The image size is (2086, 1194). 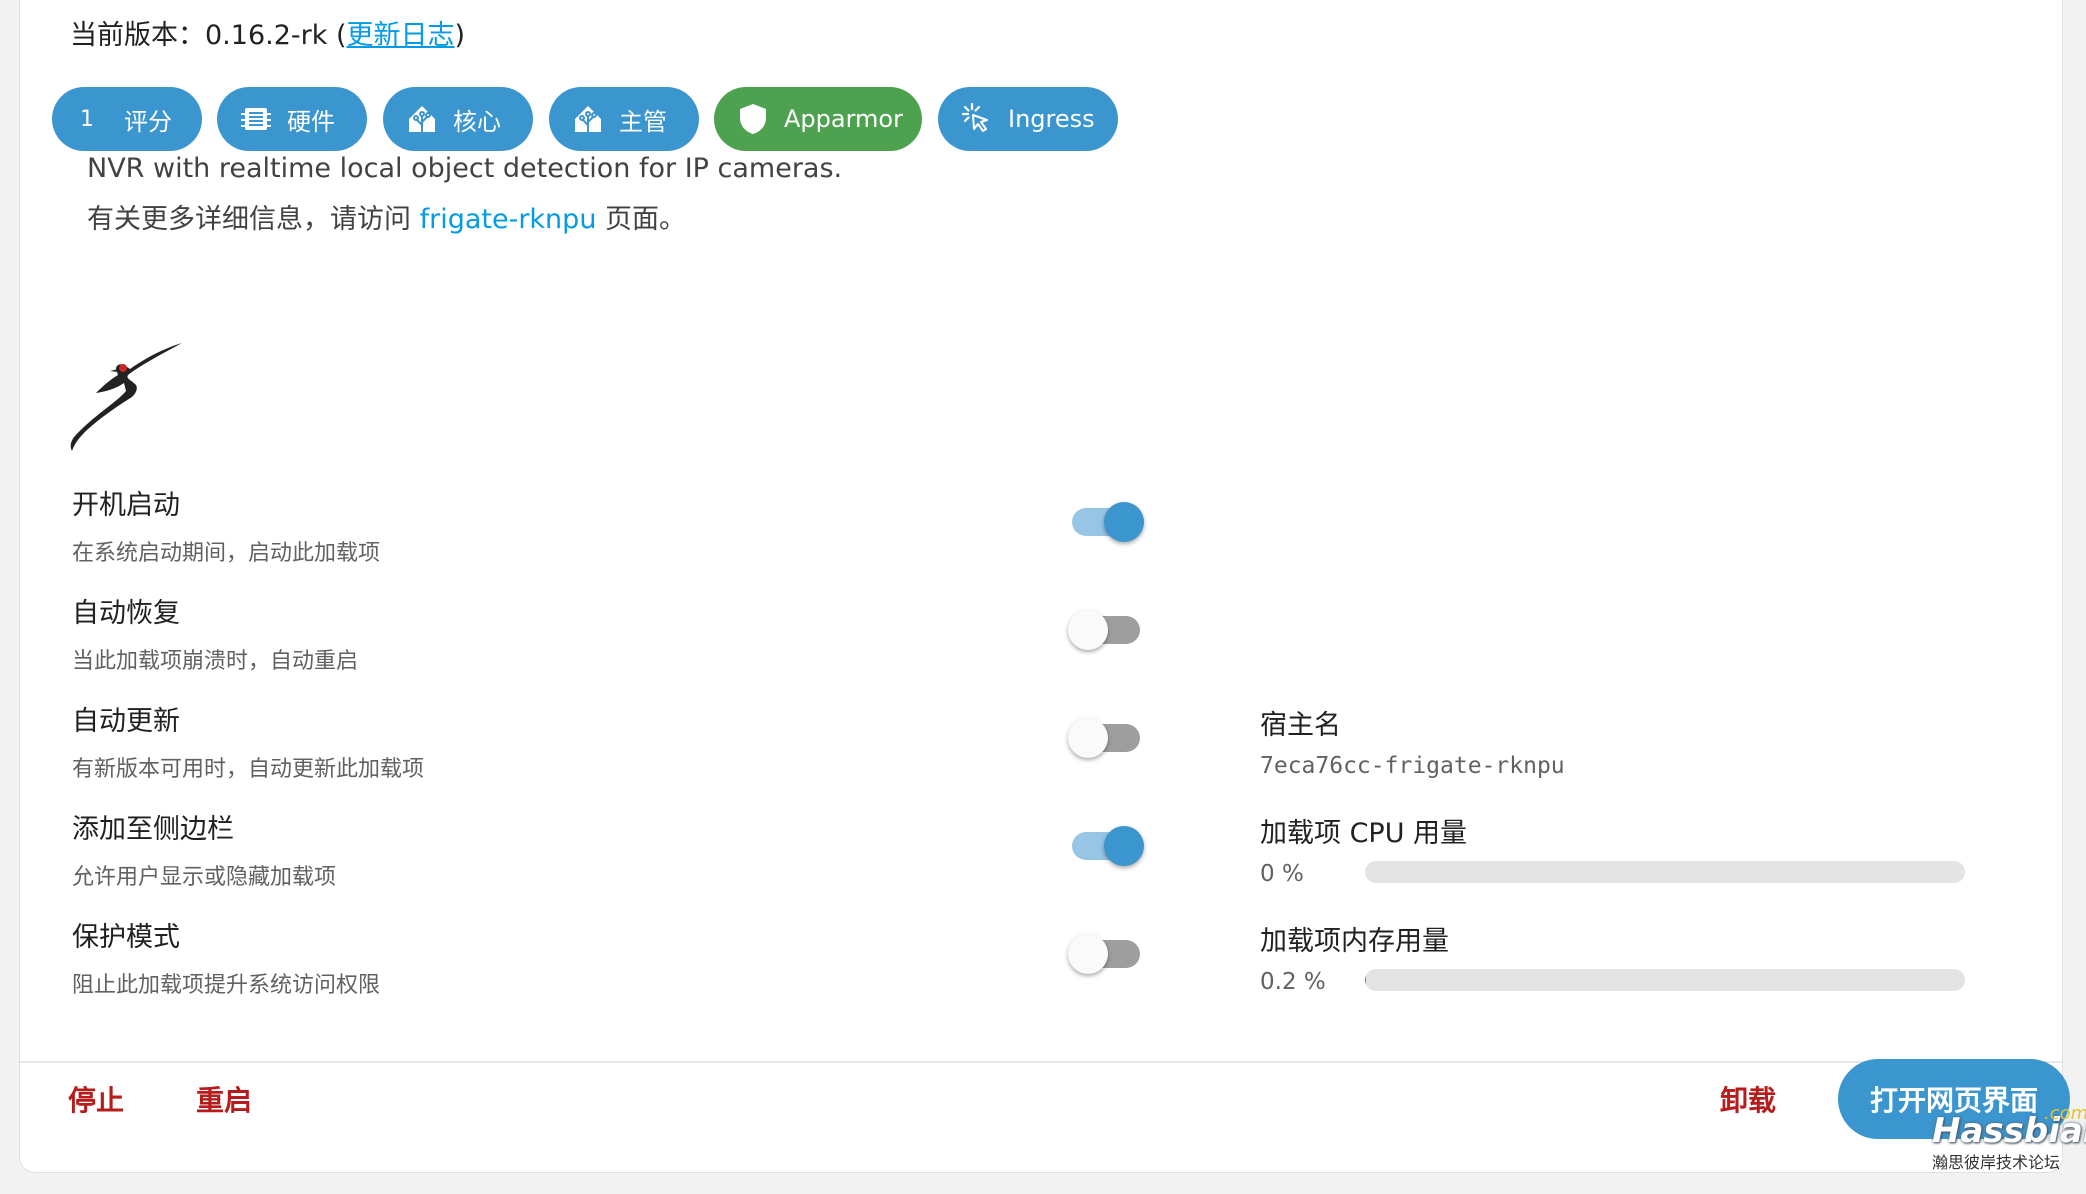 What do you see at coordinates (215, 661) in the screenshot?
I see `option-subtitle-watchdog: 当此加载项崩溃时，自动重启` at bounding box center [215, 661].